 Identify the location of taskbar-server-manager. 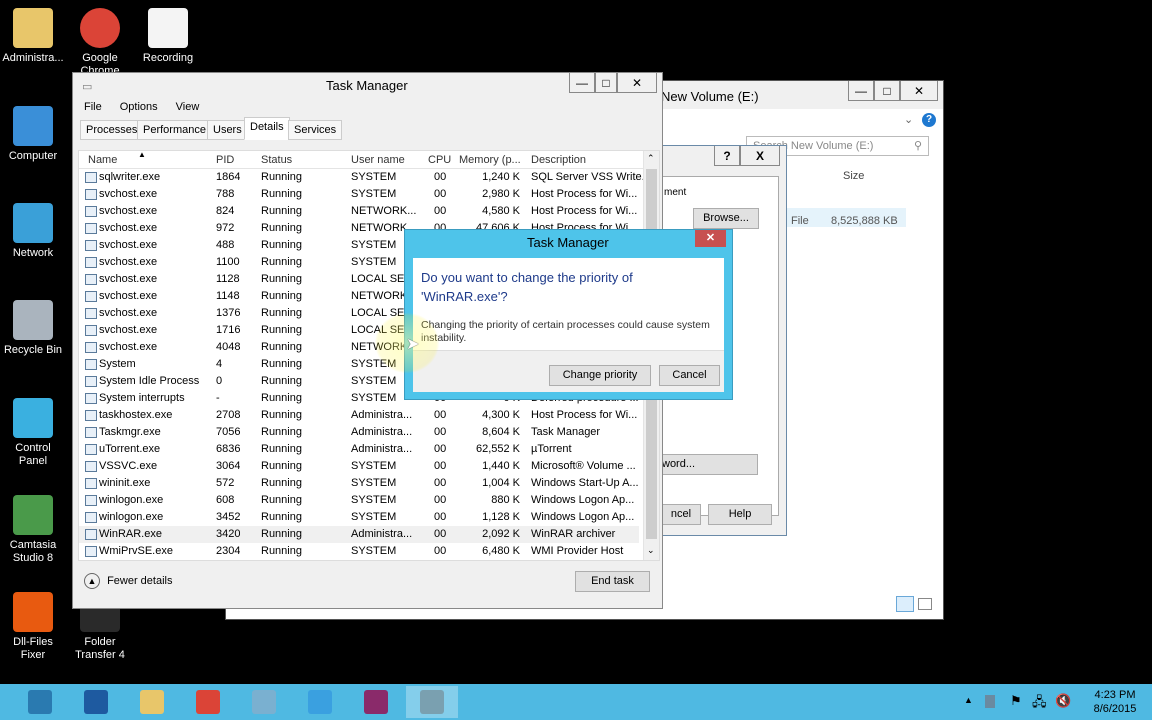
(40, 702).